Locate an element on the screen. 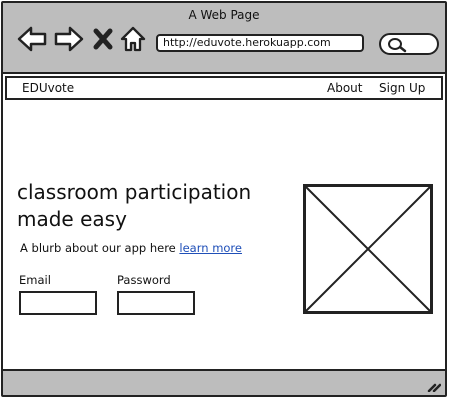  forward-arrow-icon is located at coordinates (69, 39).